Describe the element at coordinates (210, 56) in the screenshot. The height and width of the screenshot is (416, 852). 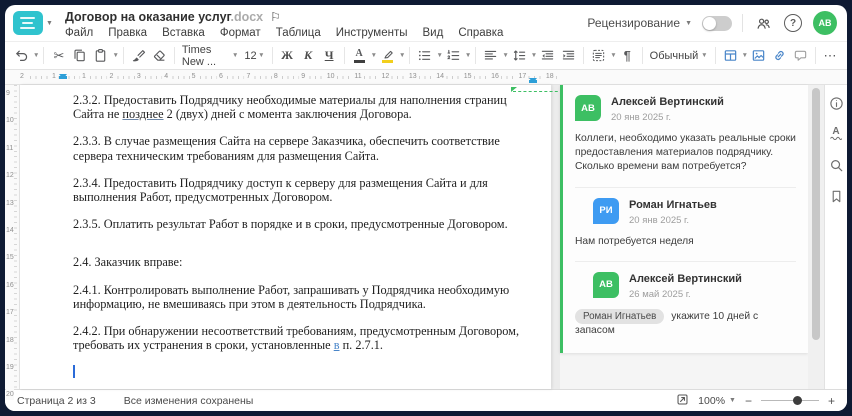
I see `font-family-select: Times New ... ▼` at that location.